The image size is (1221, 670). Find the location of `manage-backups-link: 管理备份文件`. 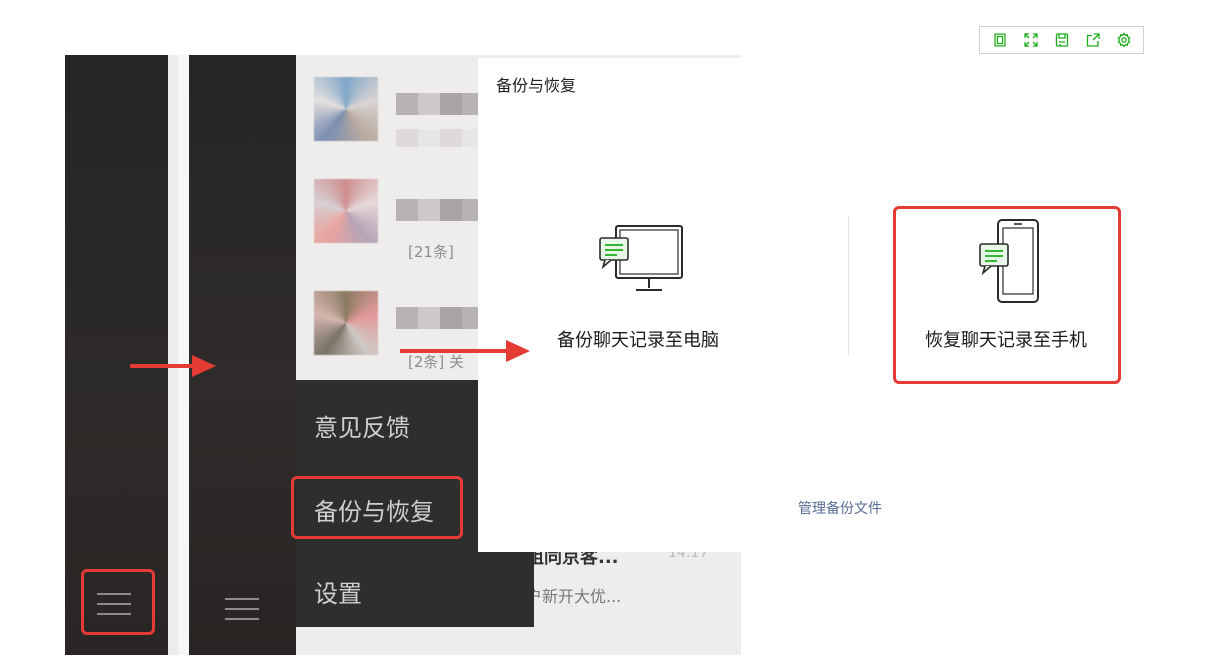

manage-backups-link: 管理备份文件 is located at coordinates (840, 508).